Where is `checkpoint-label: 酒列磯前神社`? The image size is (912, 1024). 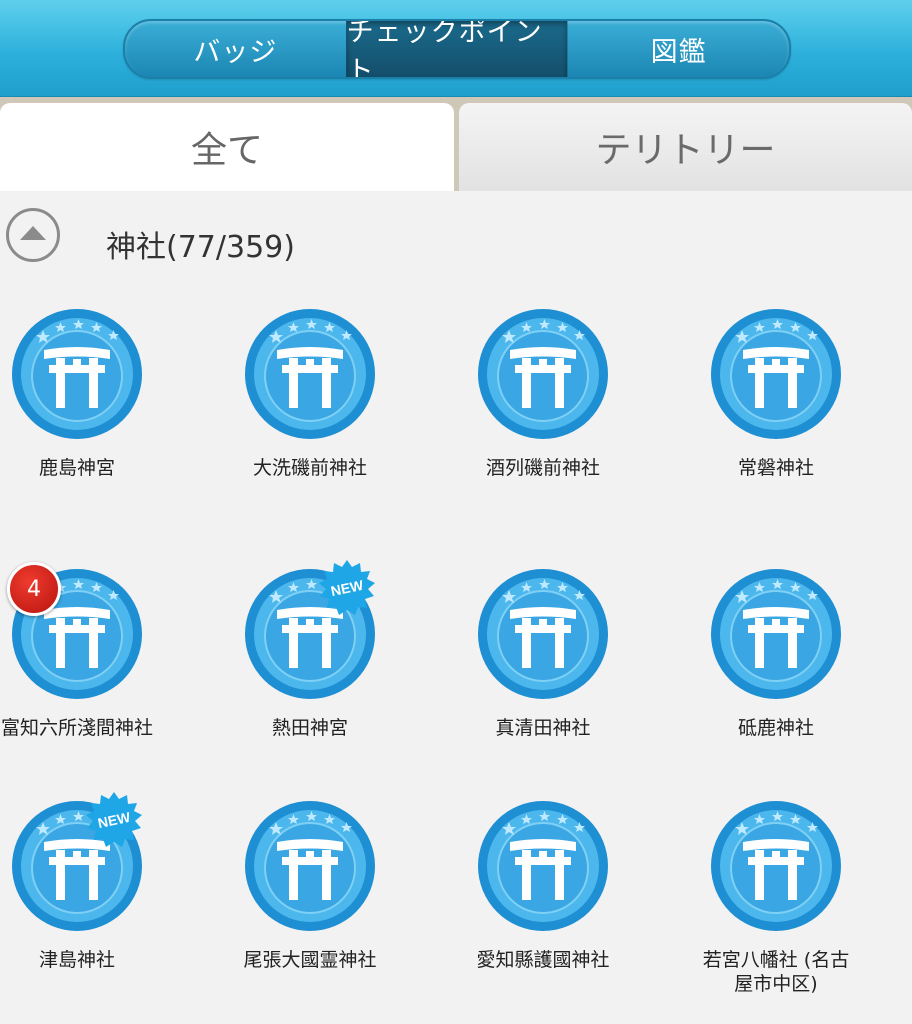 checkpoint-label: 酒列磯前神社 is located at coordinates (542, 468).